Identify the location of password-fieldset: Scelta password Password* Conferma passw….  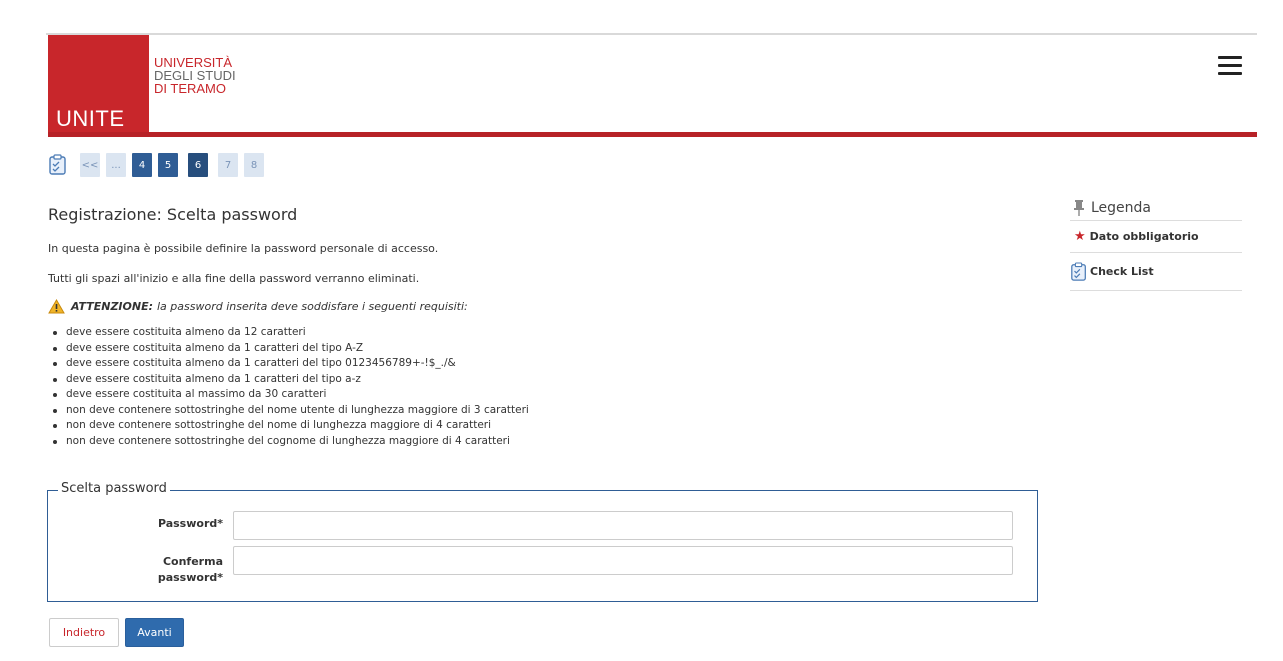
(542, 541).